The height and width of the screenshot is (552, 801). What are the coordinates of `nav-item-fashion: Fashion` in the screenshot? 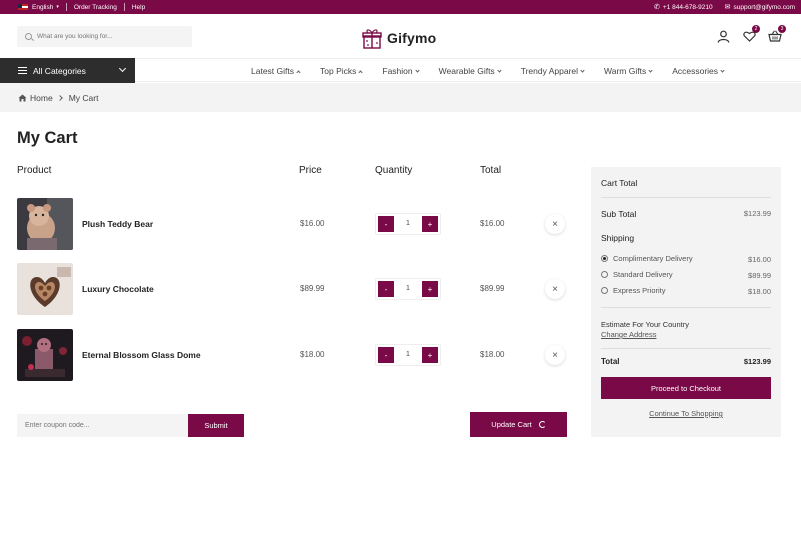 It's located at (401, 71).